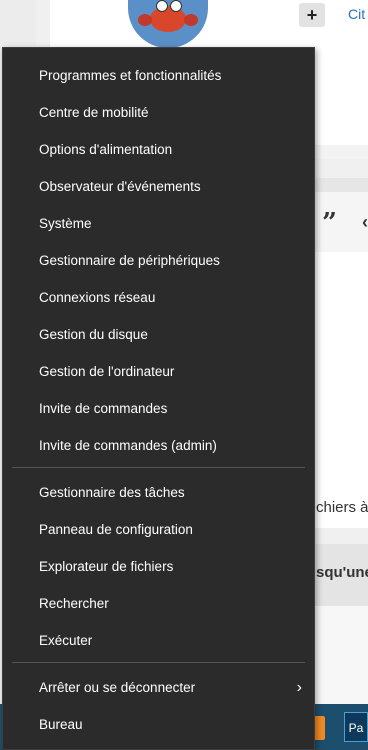 The image size is (368, 750). Describe the element at coordinates (299, 687) in the screenshot. I see `chevron-right-icon: ›` at that location.